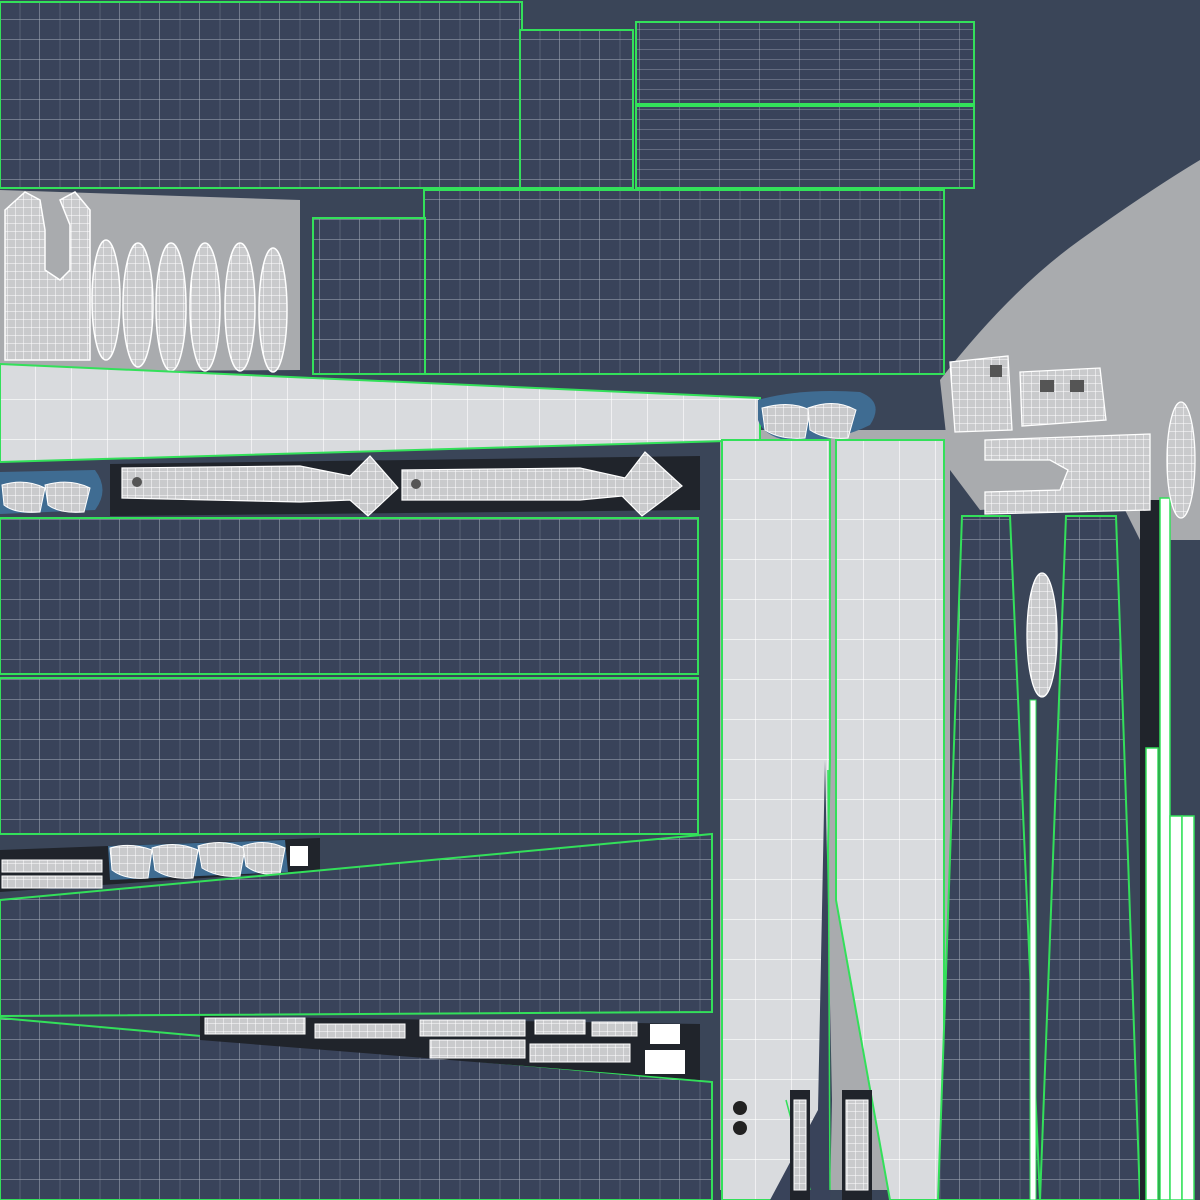 The height and width of the screenshot is (1200, 1200). Describe the element at coordinates (349, 756) in the screenshot. I see `uv-panel-mid-left-b` at that location.